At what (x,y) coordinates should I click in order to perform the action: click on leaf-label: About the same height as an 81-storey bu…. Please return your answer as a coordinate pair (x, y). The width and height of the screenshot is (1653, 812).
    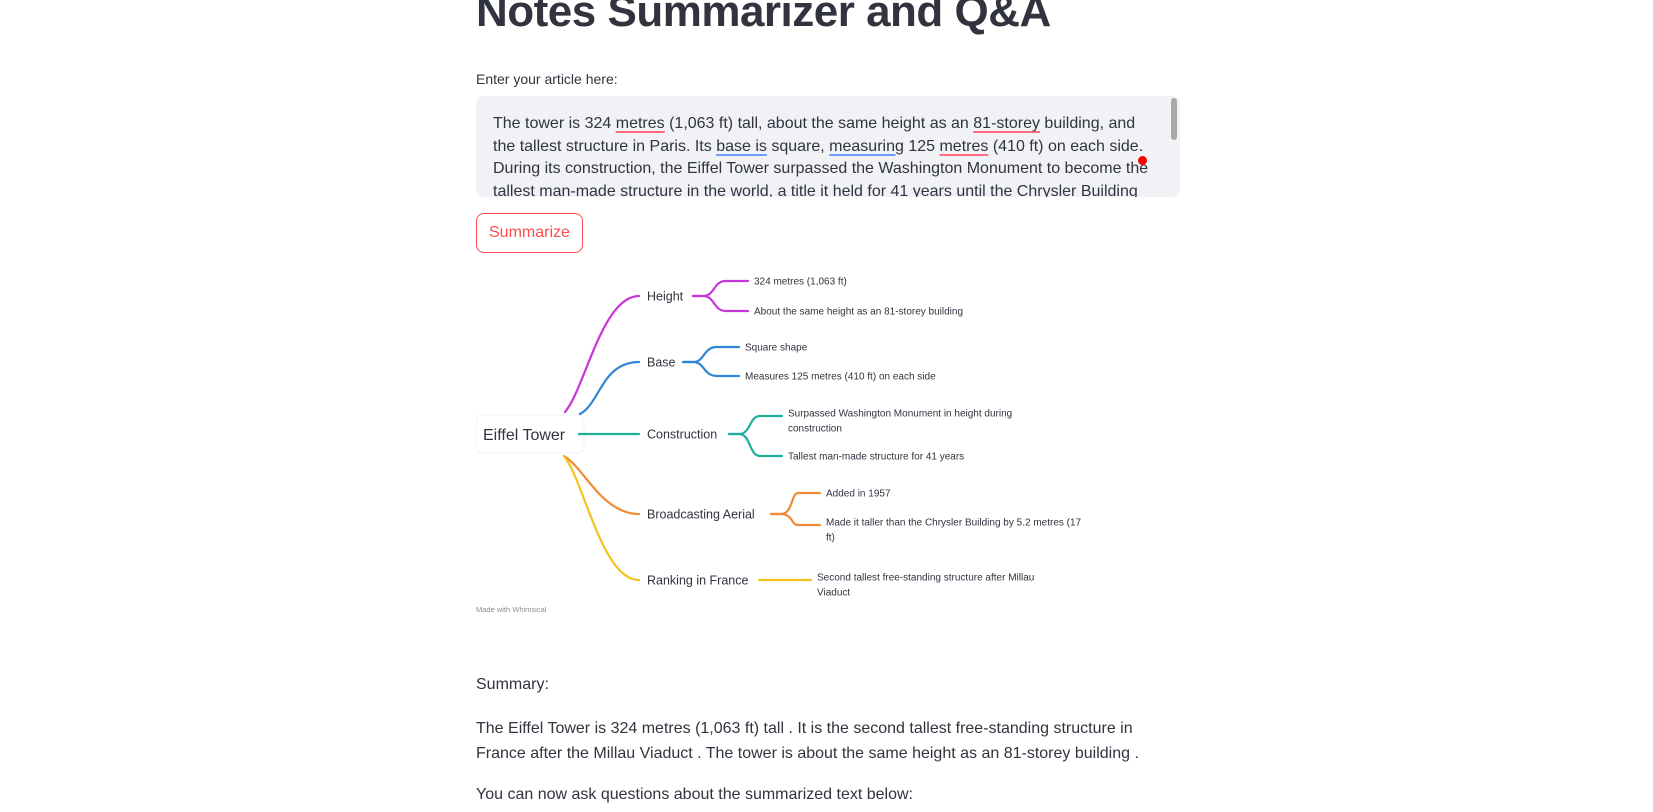
    Looking at the image, I should click on (858, 312).